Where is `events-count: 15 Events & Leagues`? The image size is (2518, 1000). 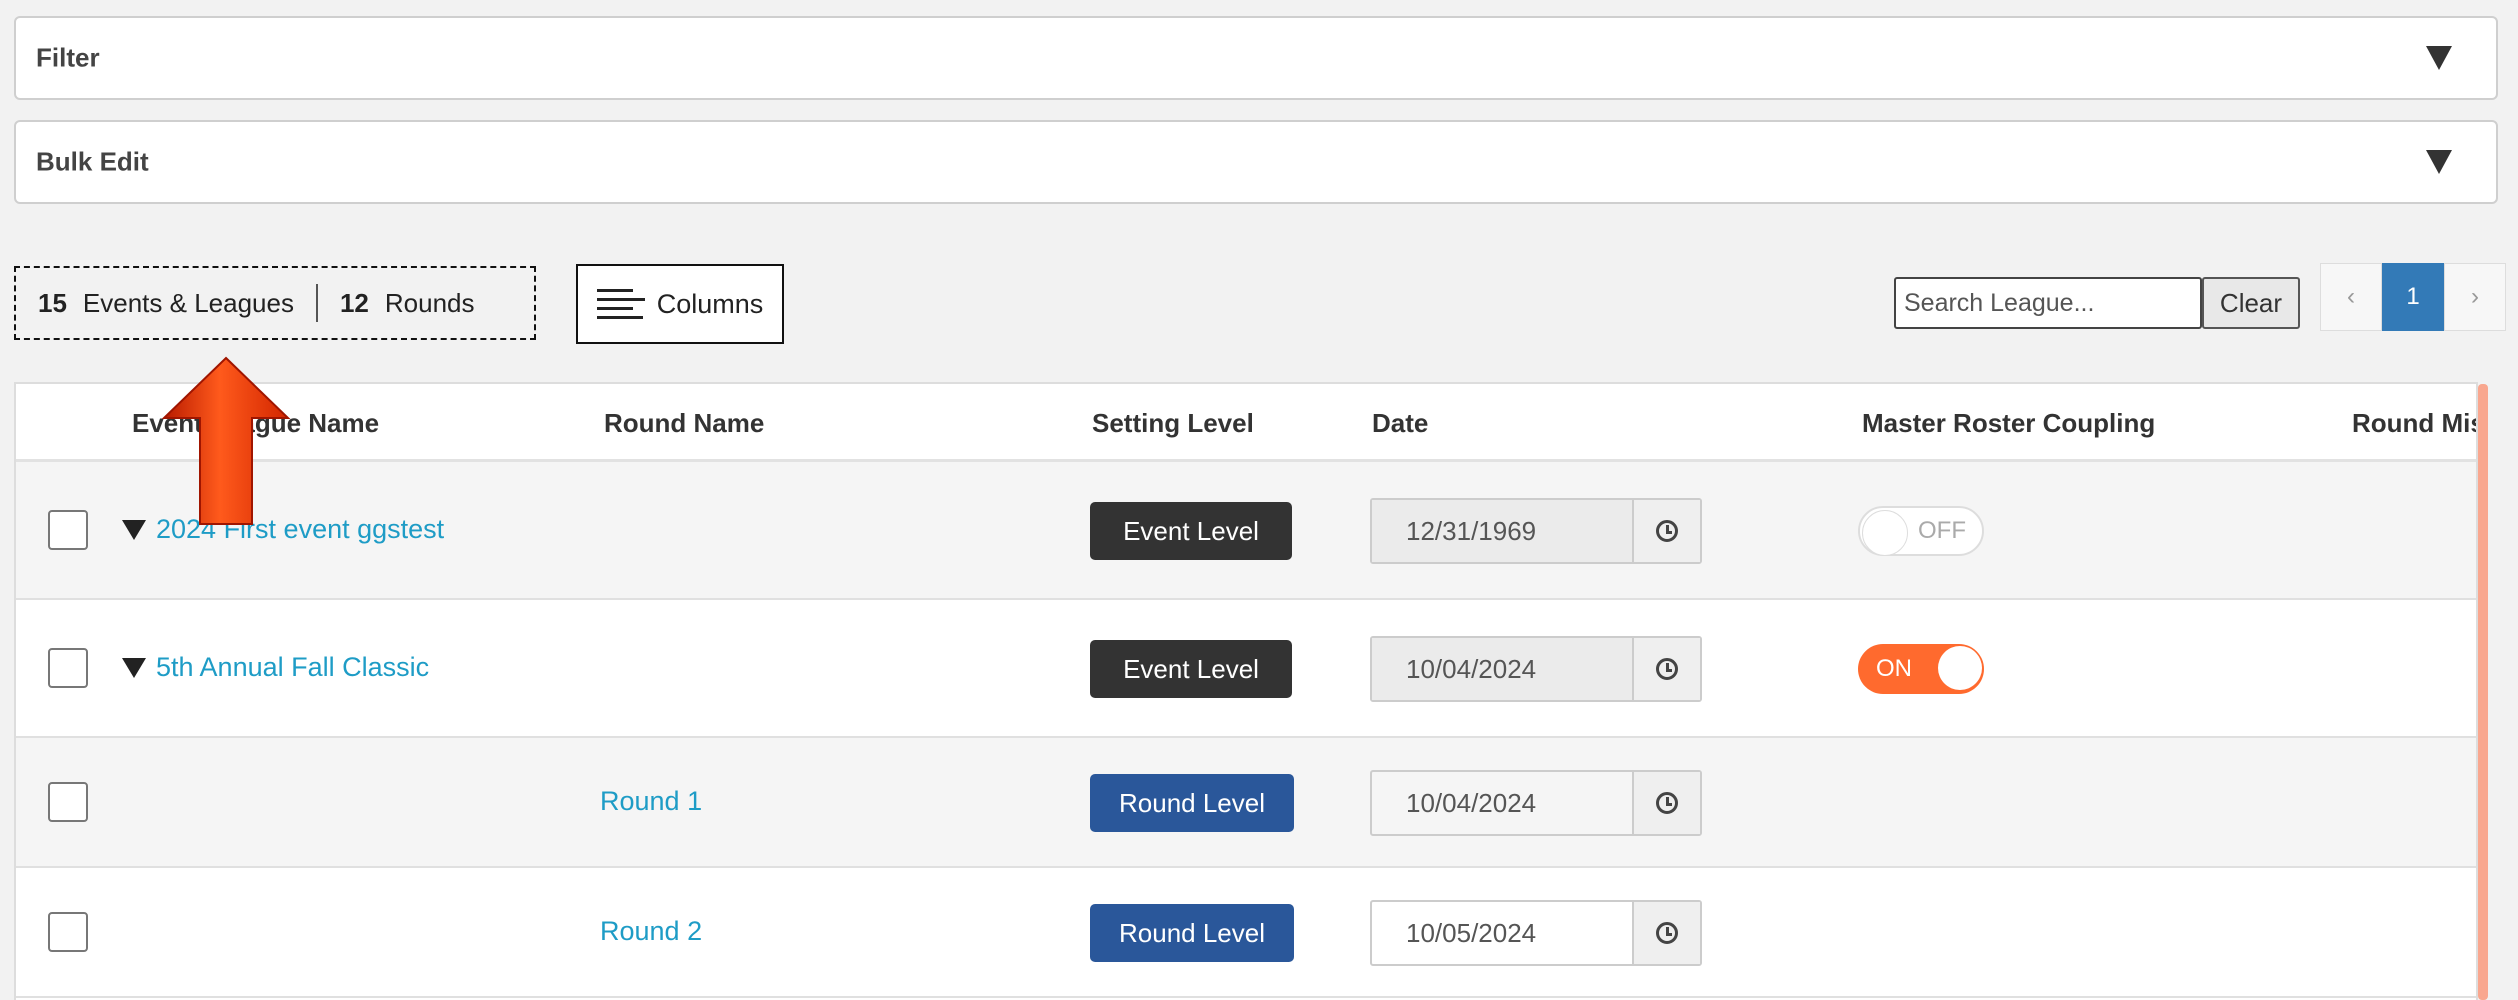
events-count: 15 Events & Leagues is located at coordinates (166, 303).